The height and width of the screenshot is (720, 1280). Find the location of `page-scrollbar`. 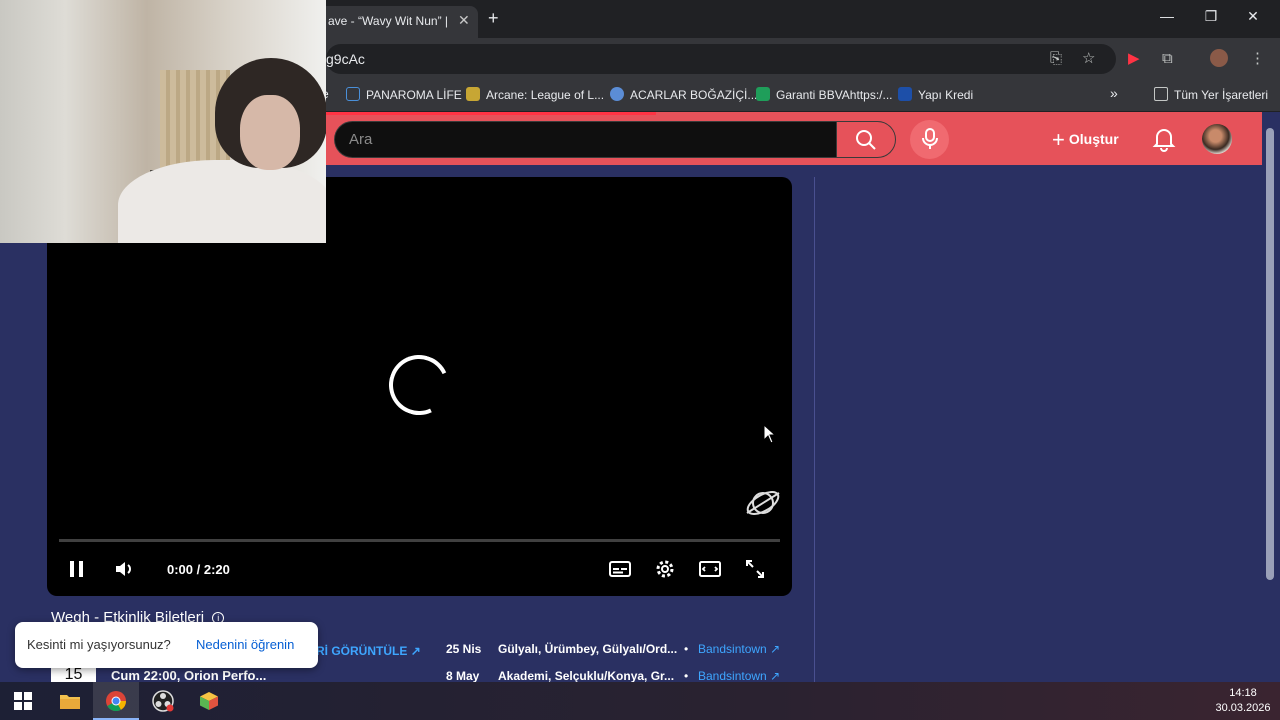

page-scrollbar is located at coordinates (1271, 397).